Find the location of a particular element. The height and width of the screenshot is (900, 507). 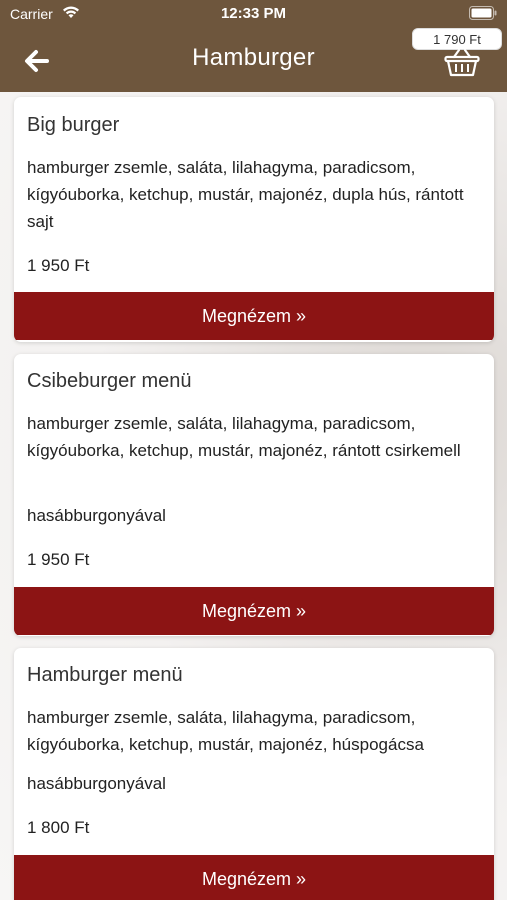

cart-total-badge: 1 790 Ft is located at coordinates (457, 39).